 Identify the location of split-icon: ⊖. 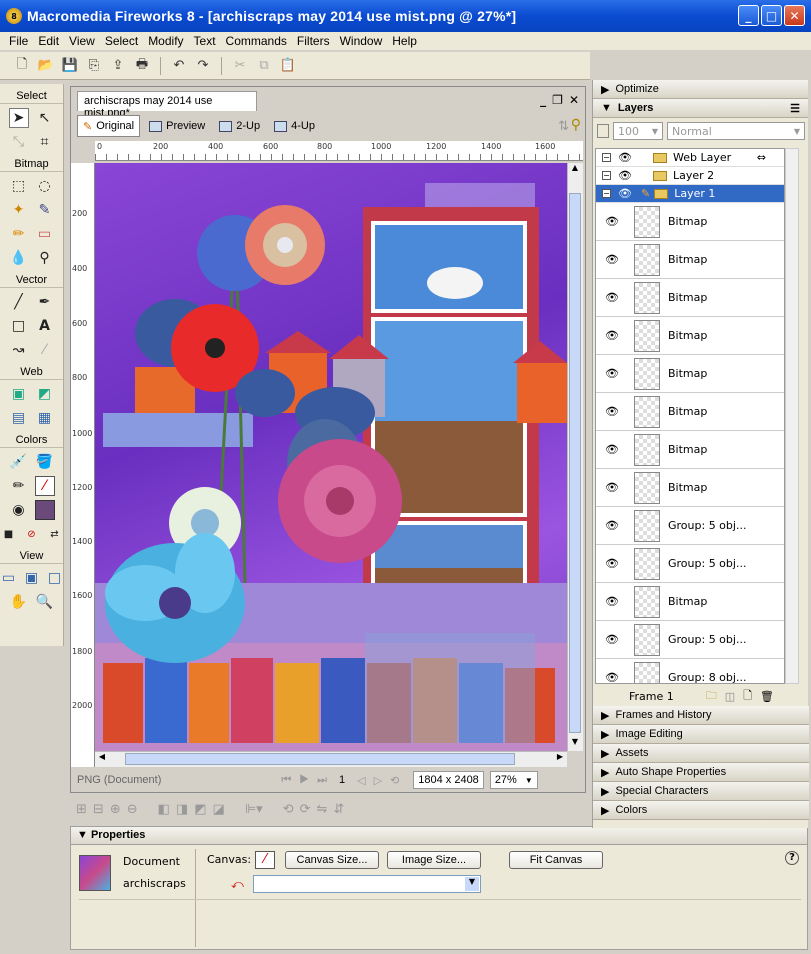
(132, 809).